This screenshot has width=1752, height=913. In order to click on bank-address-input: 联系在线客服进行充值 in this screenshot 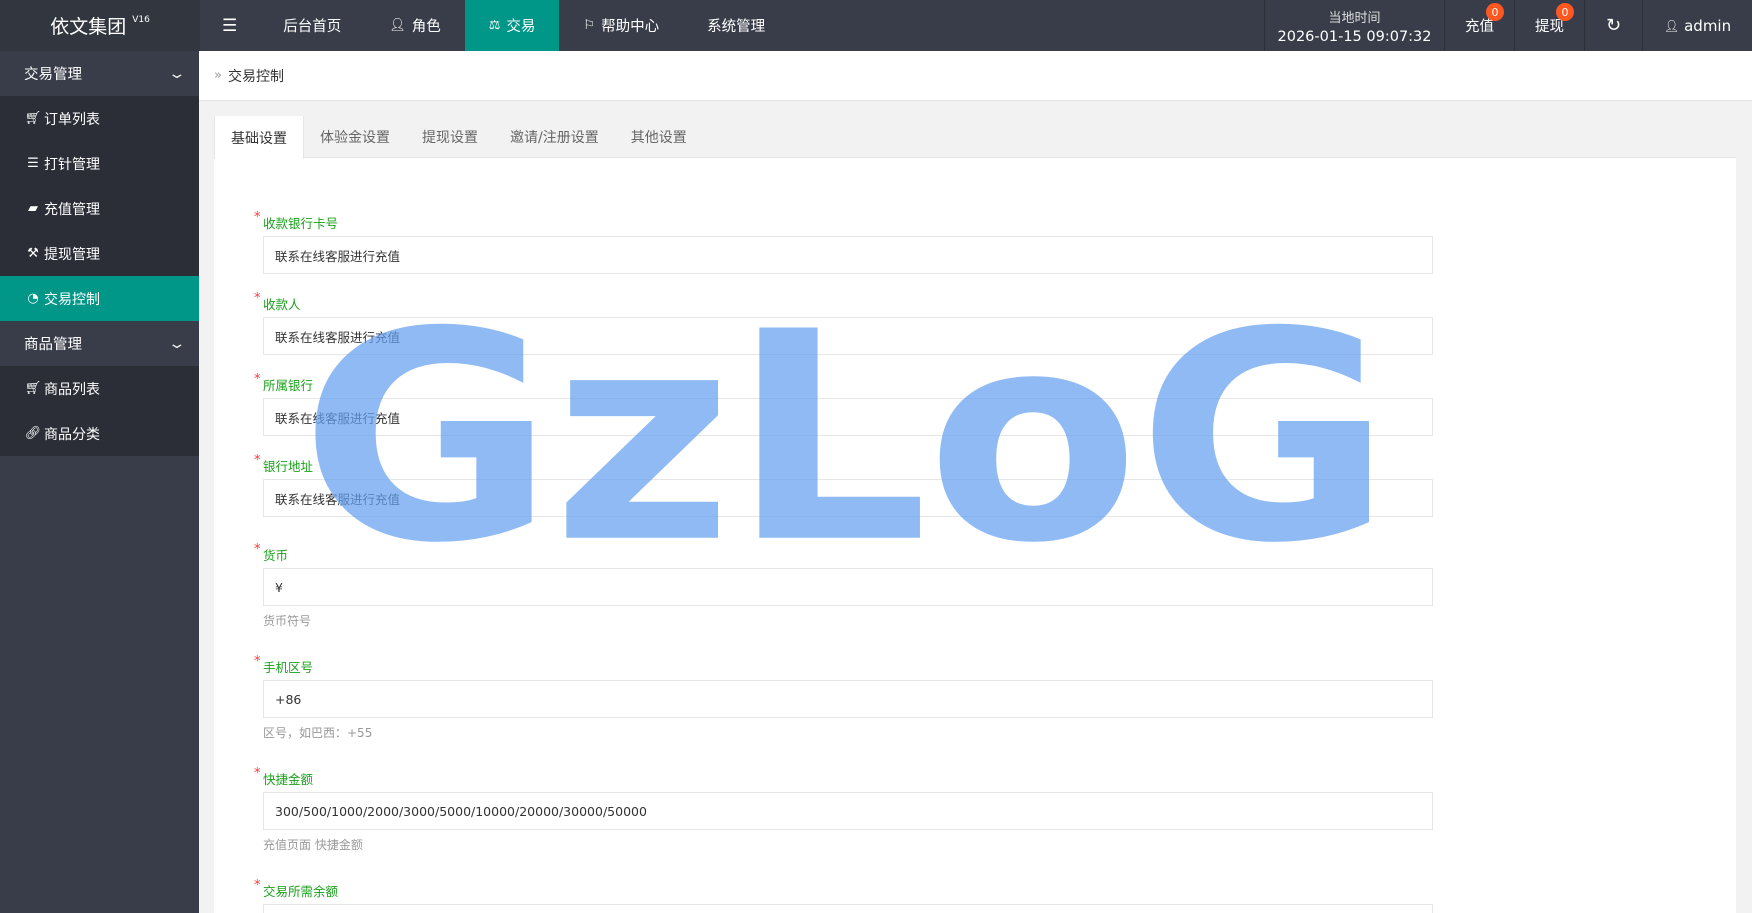, I will do `click(848, 498)`.